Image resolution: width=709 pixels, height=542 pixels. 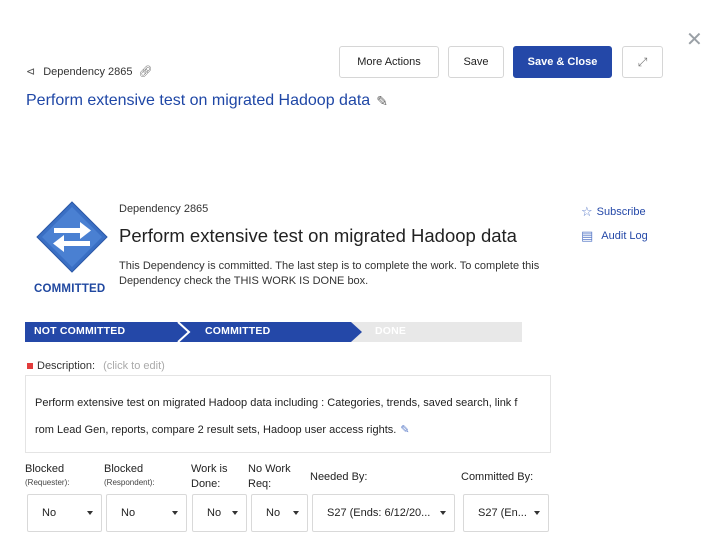 I want to click on breadcrumb-id: Dependency 2865, so click(x=88, y=71).